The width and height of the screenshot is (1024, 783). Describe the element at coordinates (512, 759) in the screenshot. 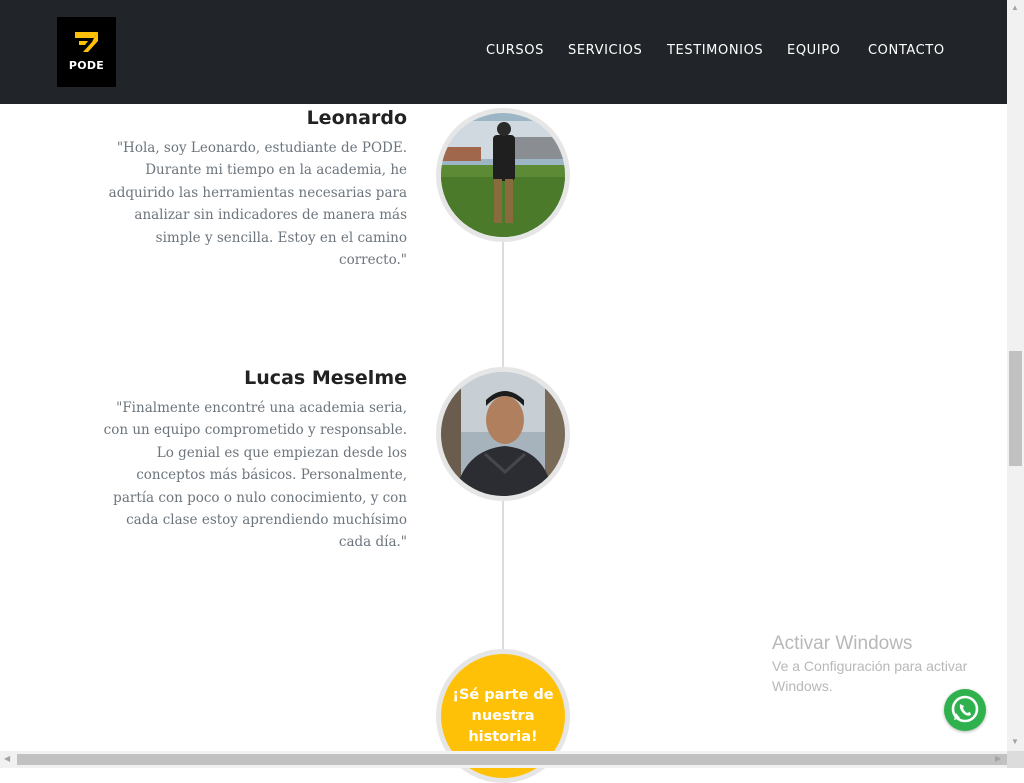

I see `horizontal-scroll-thumb` at that location.